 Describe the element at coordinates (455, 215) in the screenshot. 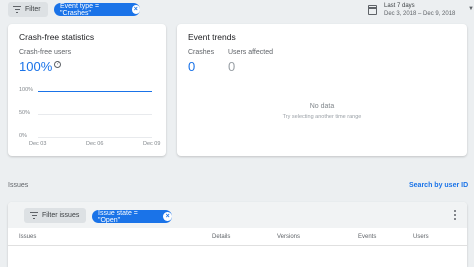

I see `more-options-icon` at that location.